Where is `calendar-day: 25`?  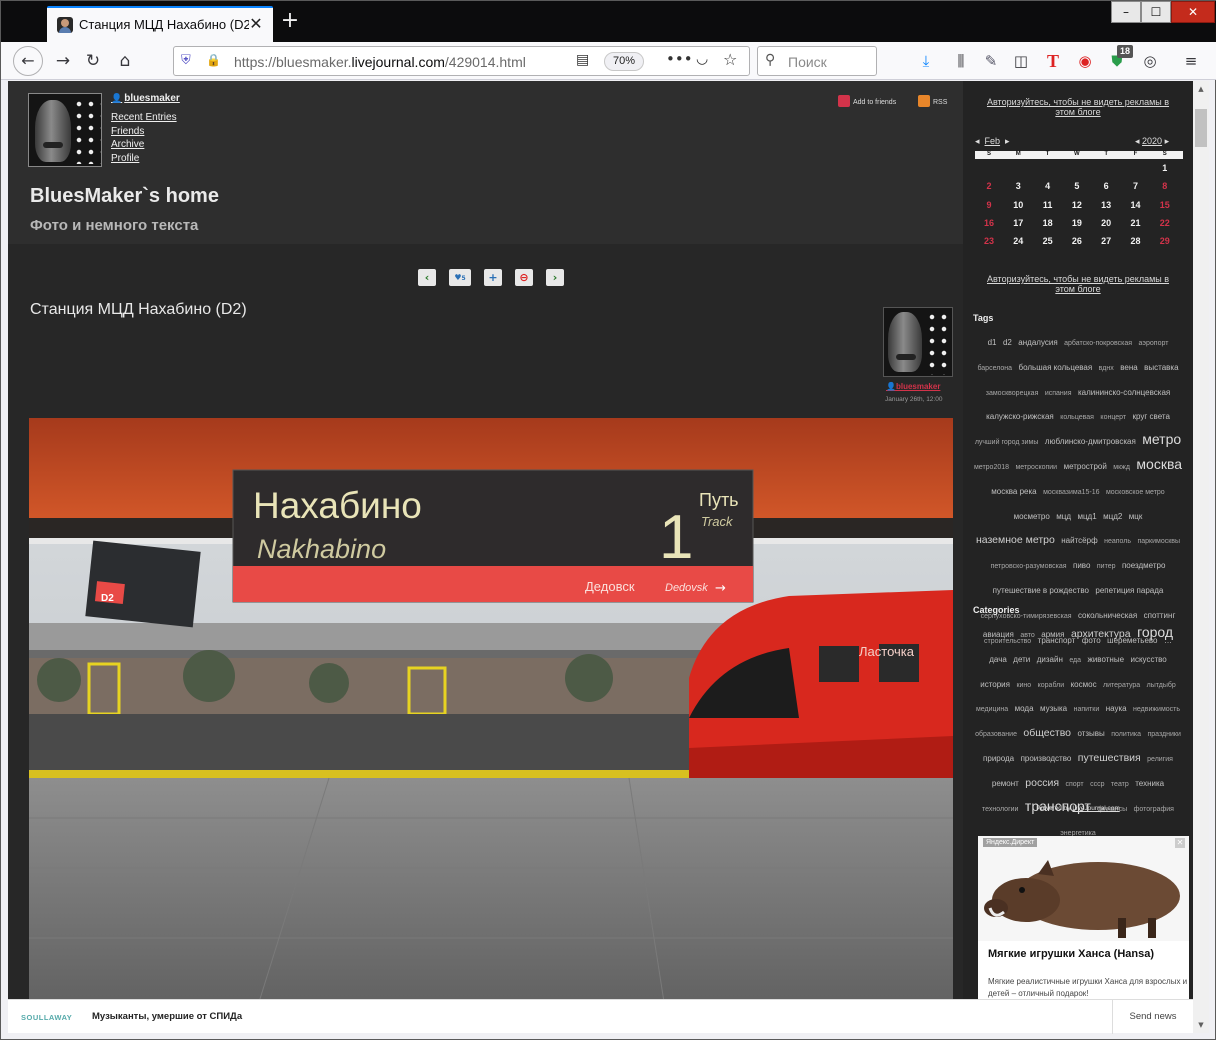
calendar-day: 25 is located at coordinates (1048, 241).